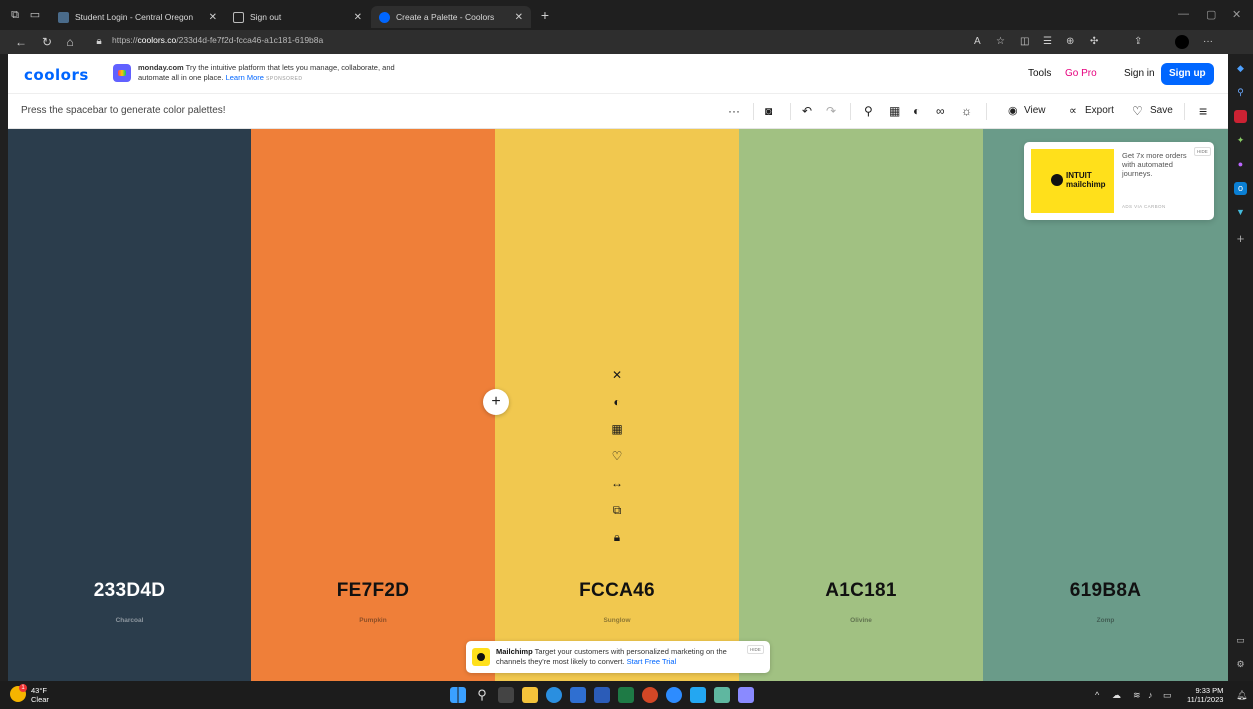 Image resolution: width=1253 pixels, height=709 pixels. Describe the element at coordinates (451, 17) in the screenshot. I see `tab-coolors: Create a Palette - Coolors ✕` at that location.